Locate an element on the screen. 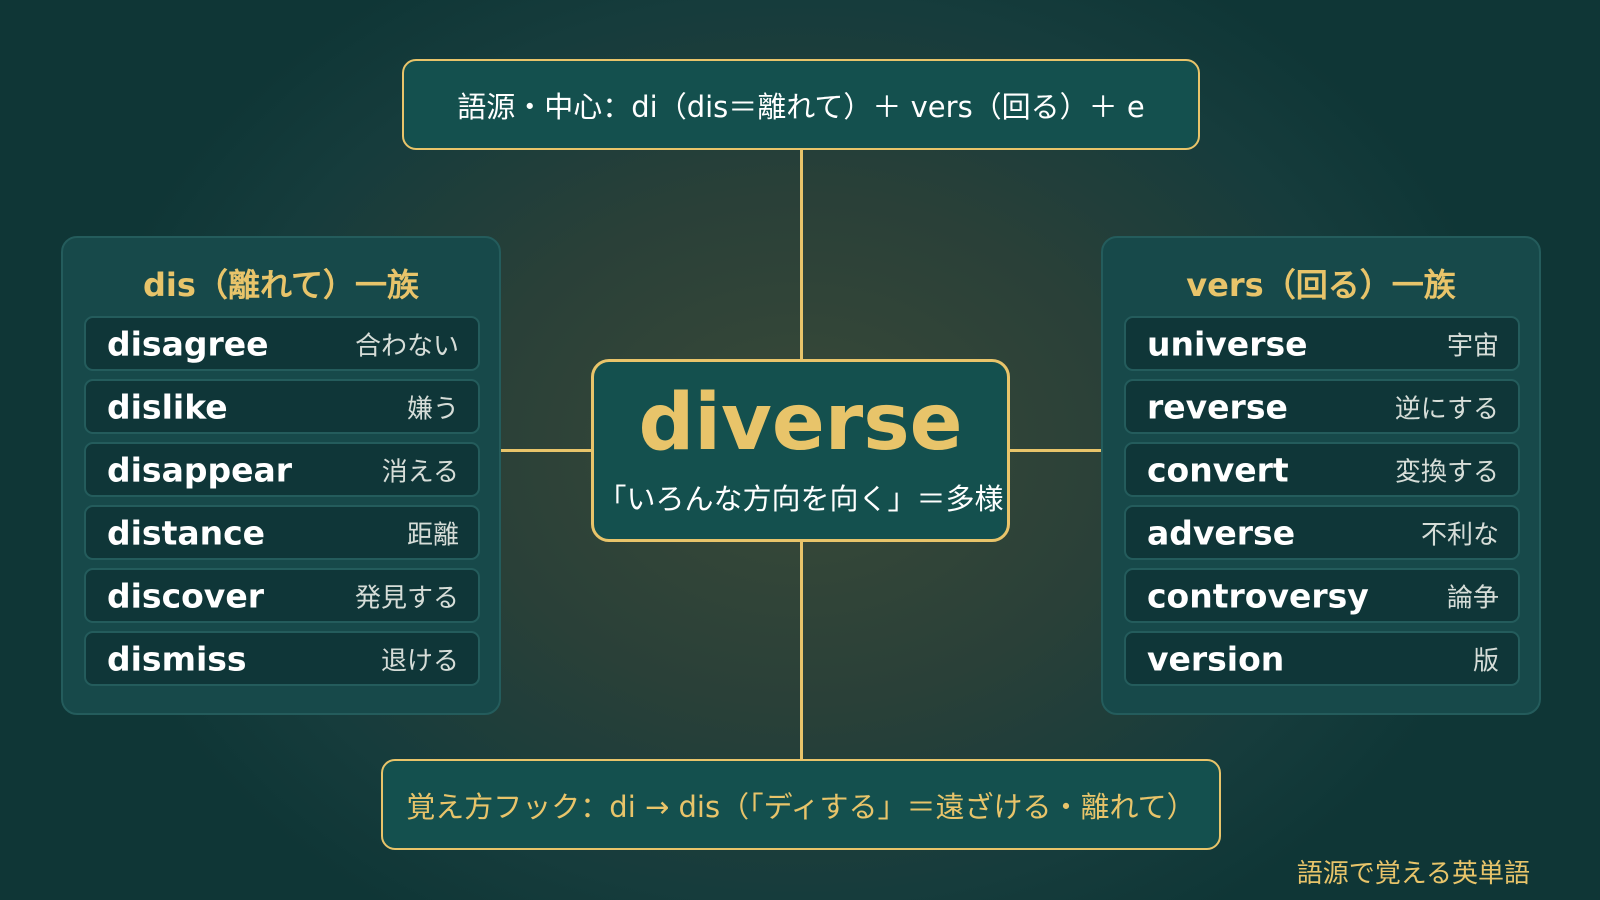 The height and width of the screenshot is (900, 1600). connector-right is located at coordinates (1055, 450).